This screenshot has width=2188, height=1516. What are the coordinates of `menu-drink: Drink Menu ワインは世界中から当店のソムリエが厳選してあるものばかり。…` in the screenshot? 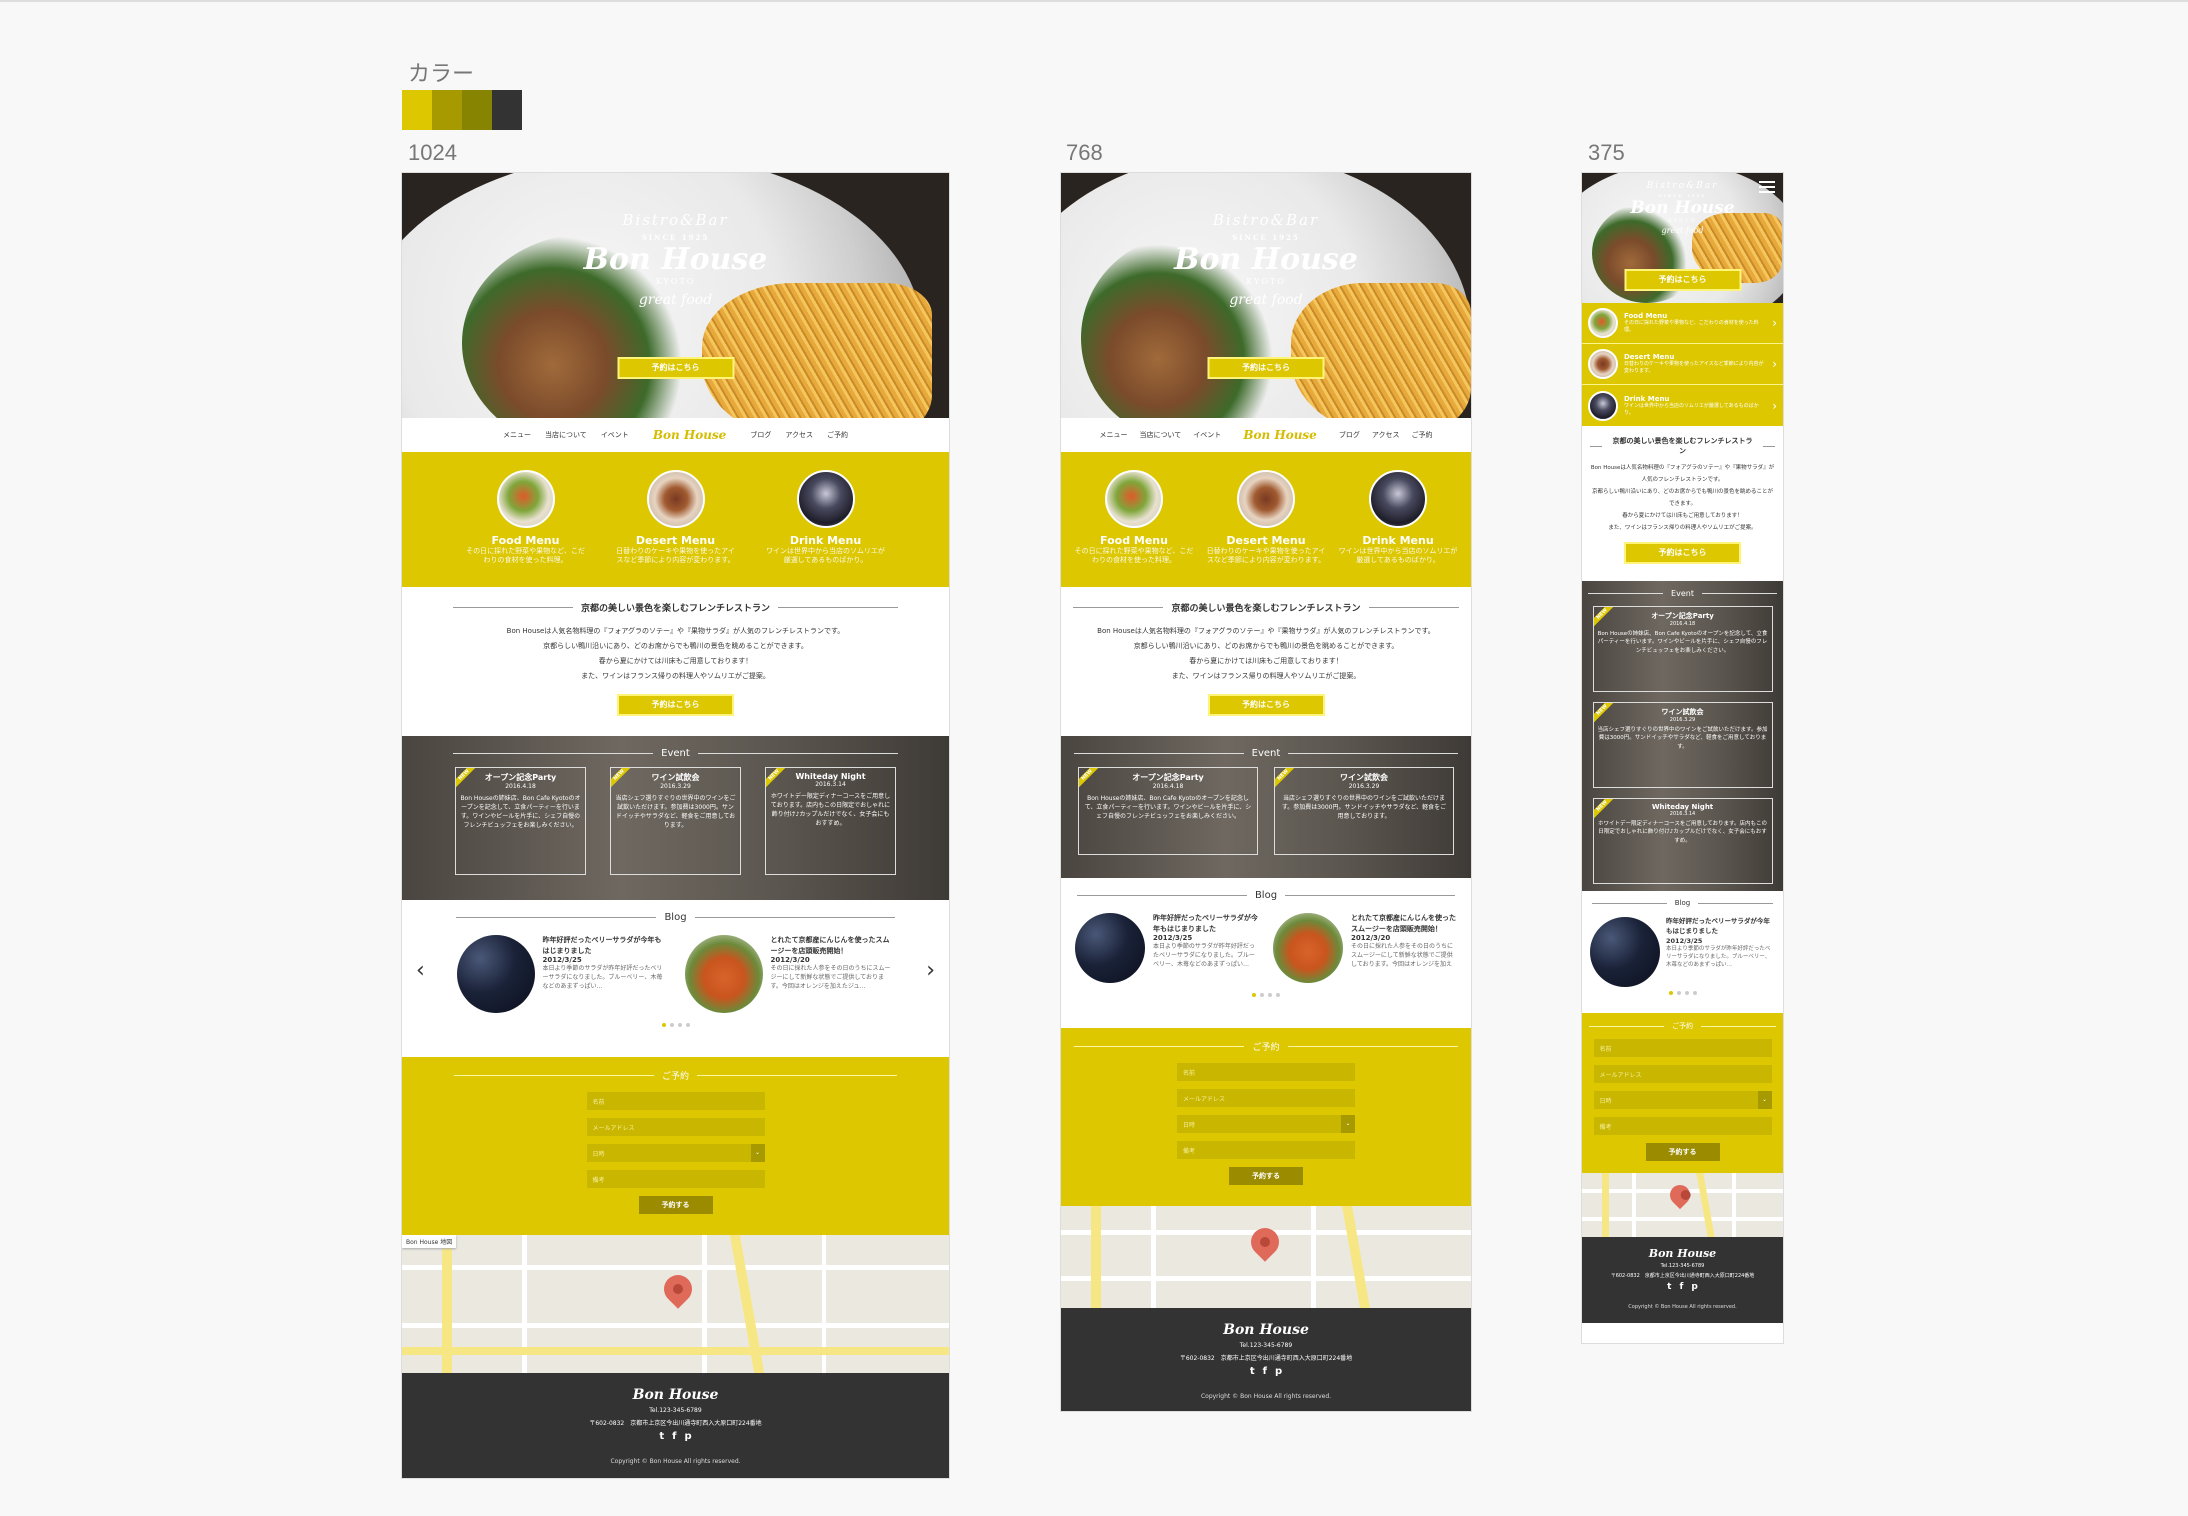 It's located at (1682, 405).